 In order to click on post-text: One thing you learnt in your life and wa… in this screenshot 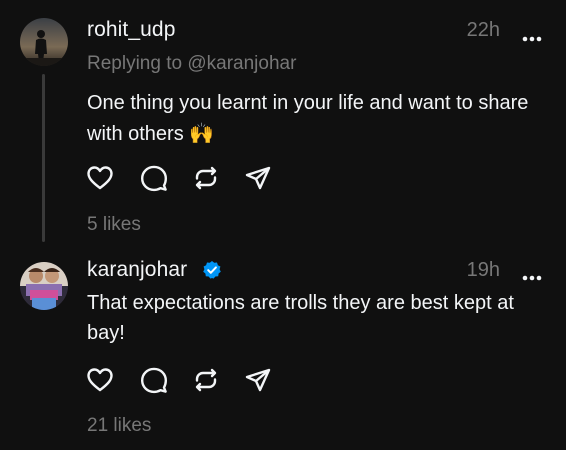, I will do `click(317, 118)`.